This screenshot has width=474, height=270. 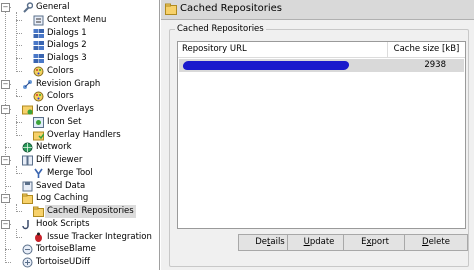 What do you see at coordinates (99, 236) in the screenshot?
I see `tree-item-label: Issue Tracker Integration` at bounding box center [99, 236].